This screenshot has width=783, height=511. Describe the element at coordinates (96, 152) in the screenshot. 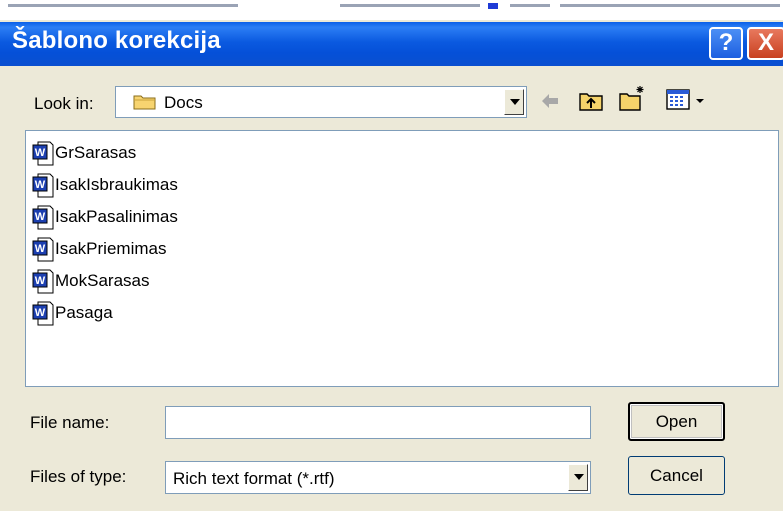

I see `file-name: GrSarasas` at that location.